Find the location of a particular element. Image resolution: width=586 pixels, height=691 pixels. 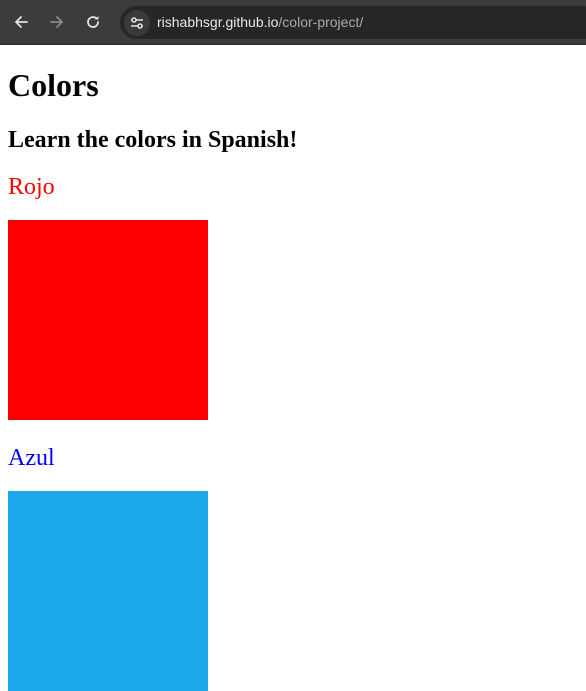

color-swatch-rojo is located at coordinates (108, 320).